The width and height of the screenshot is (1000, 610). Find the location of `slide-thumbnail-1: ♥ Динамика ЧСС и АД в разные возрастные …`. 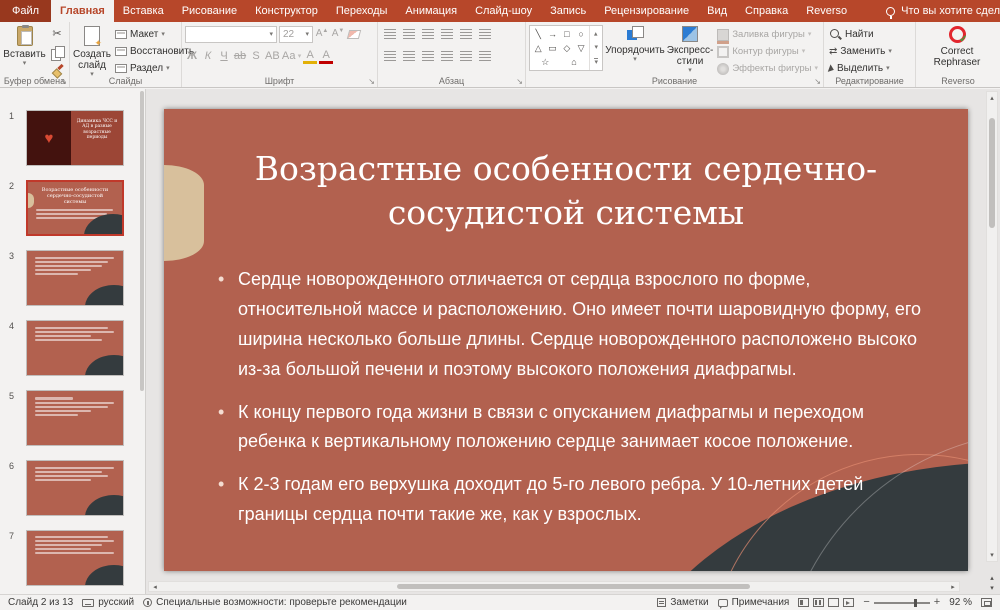

slide-thumbnail-1: ♥ Динамика ЧСС и АД в разные возрастные … is located at coordinates (75, 138).